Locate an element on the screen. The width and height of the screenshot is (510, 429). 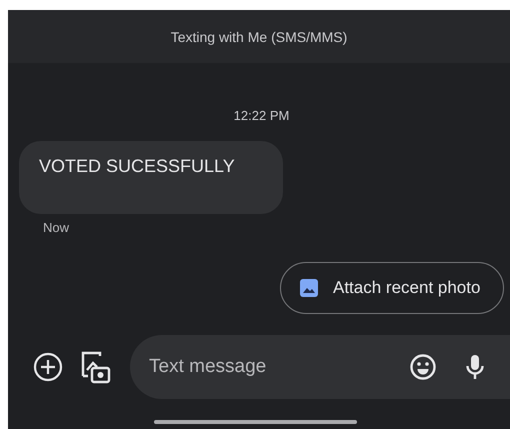
microphone-button is located at coordinates (475, 367).